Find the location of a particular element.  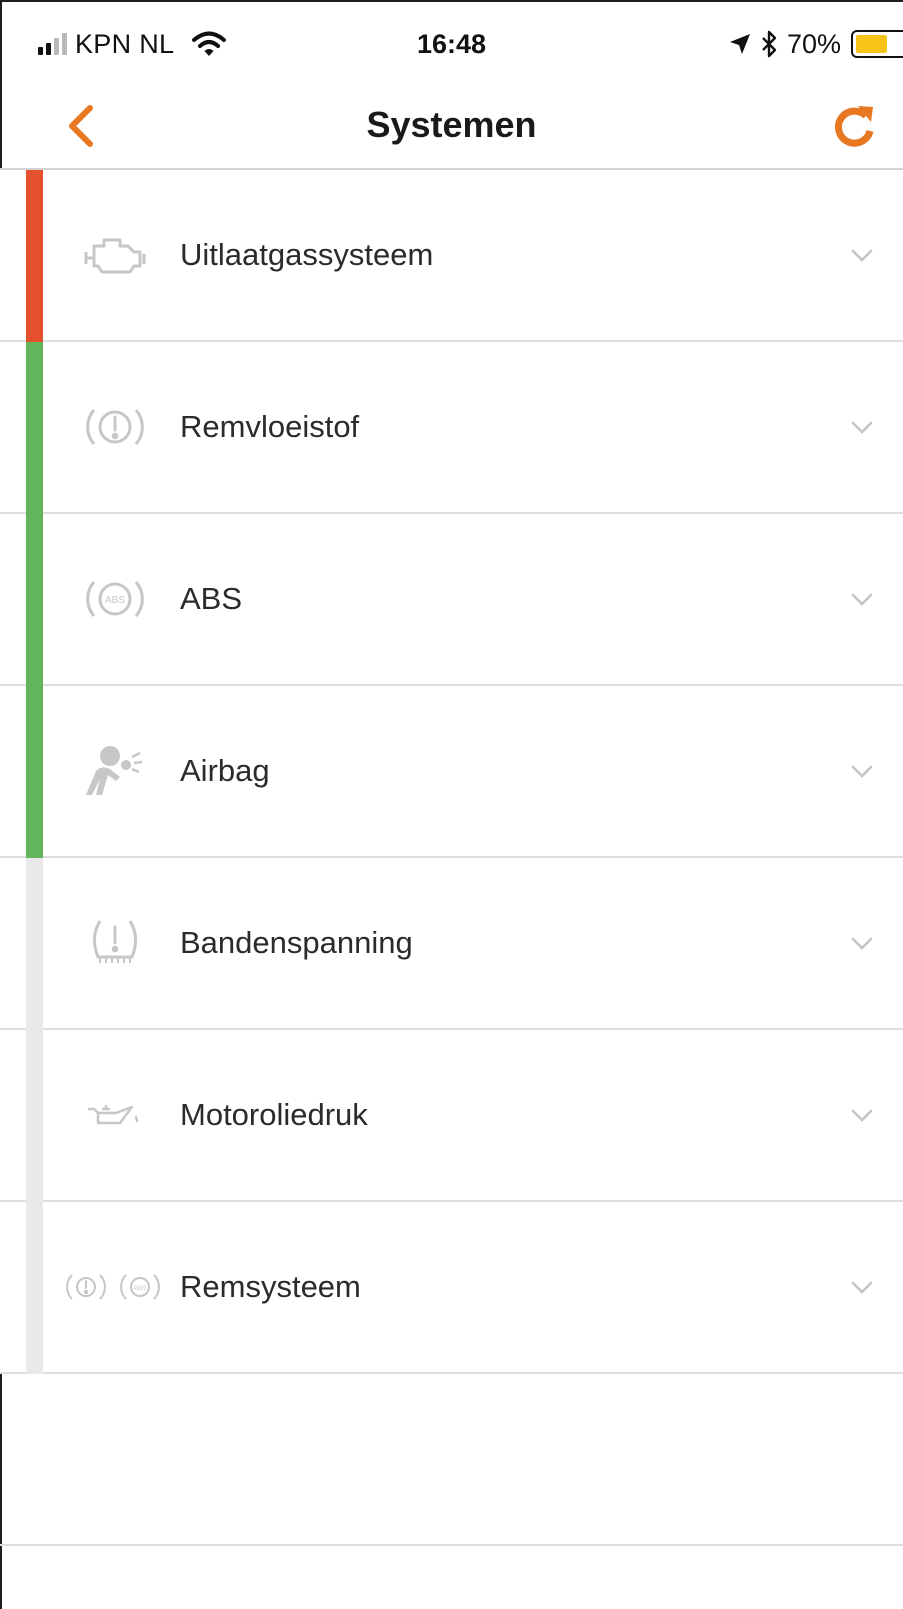

battery-icon is located at coordinates (877, 44).